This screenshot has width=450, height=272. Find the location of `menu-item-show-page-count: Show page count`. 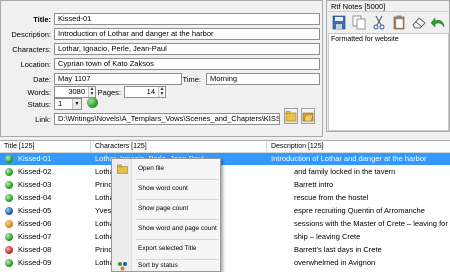

menu-item-show-page-count: Show page count is located at coordinates (166, 209).